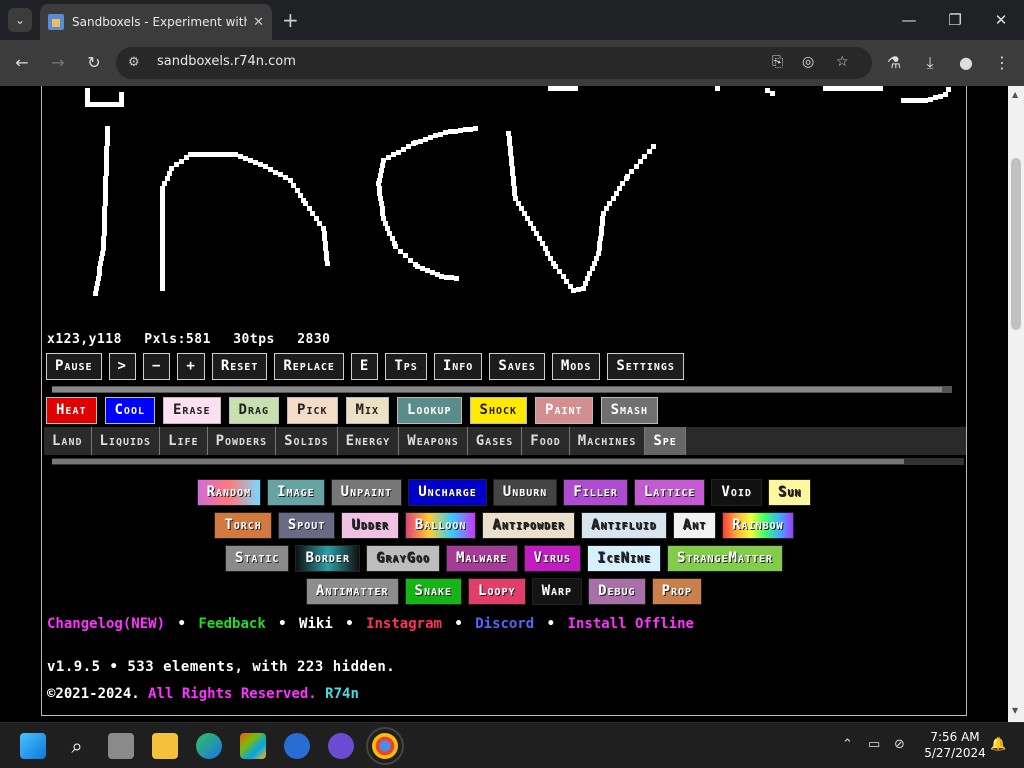  Describe the element at coordinates (290, 20) in the screenshot. I see `new-tab-button: +` at that location.